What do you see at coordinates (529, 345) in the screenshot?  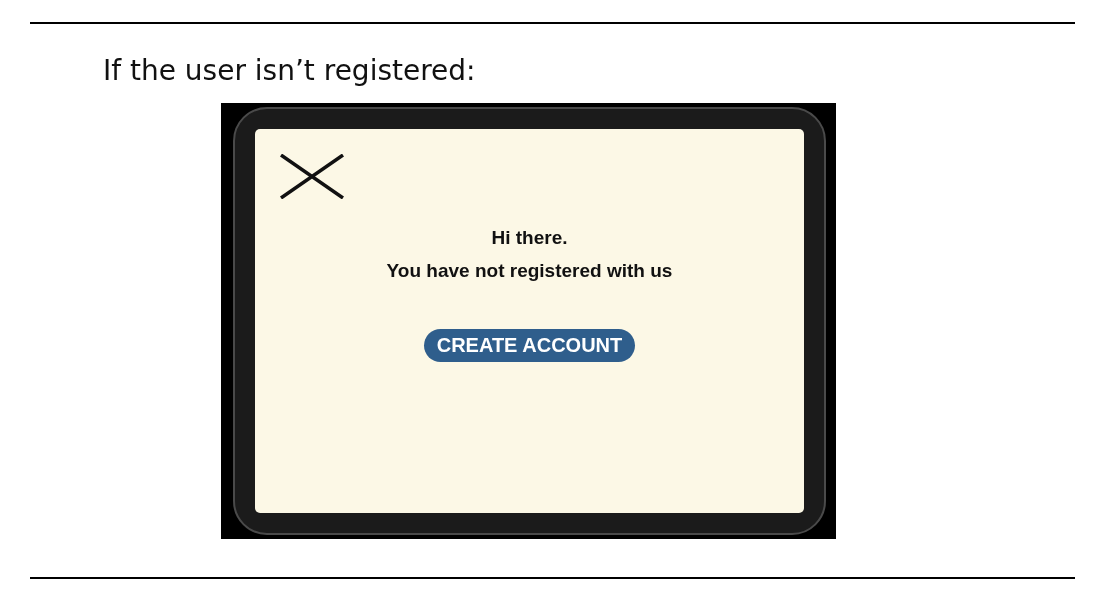 I see `create-account-button: CREATE ACCOUNT` at bounding box center [529, 345].